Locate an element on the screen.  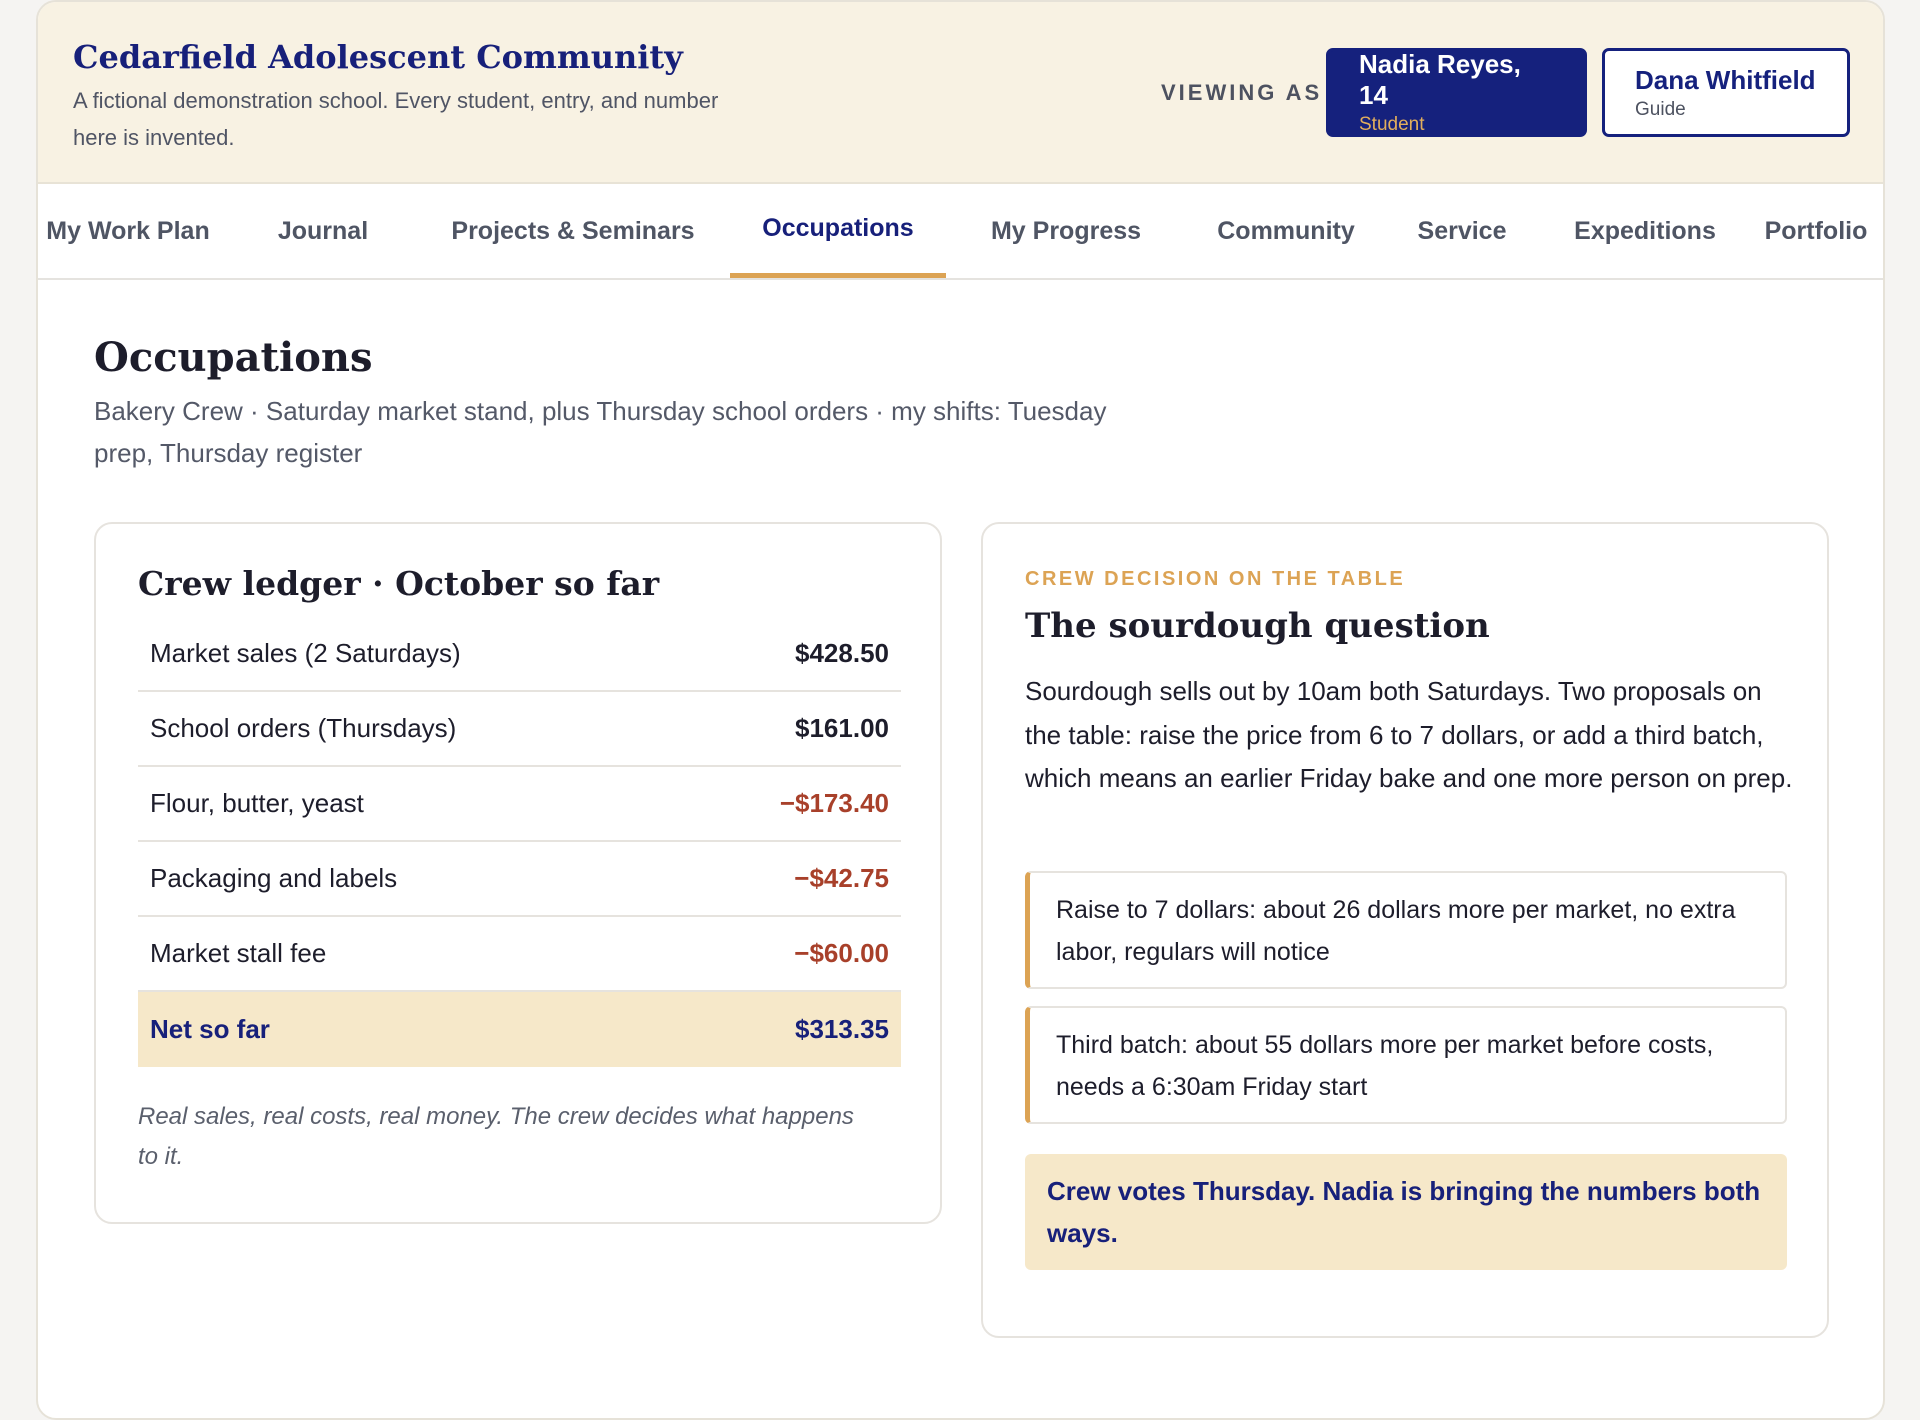
tab-projects-seminars: Projects & Seminars is located at coordinates (573, 231).